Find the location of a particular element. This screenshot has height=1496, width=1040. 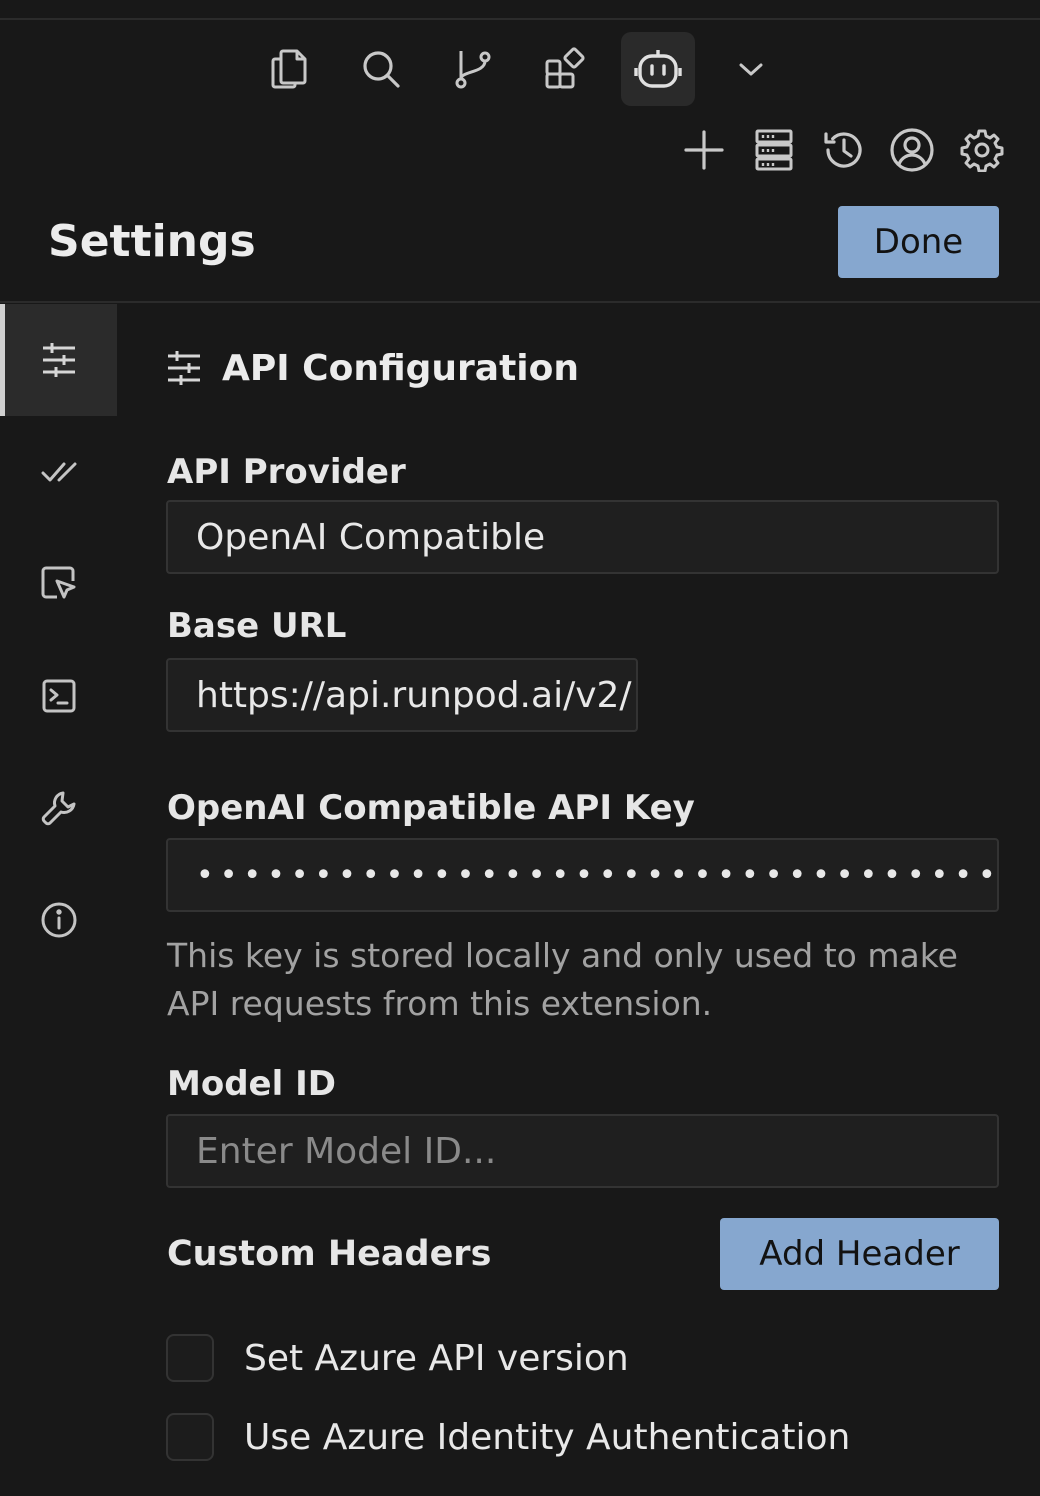

files-icon is located at coordinates (289, 69).